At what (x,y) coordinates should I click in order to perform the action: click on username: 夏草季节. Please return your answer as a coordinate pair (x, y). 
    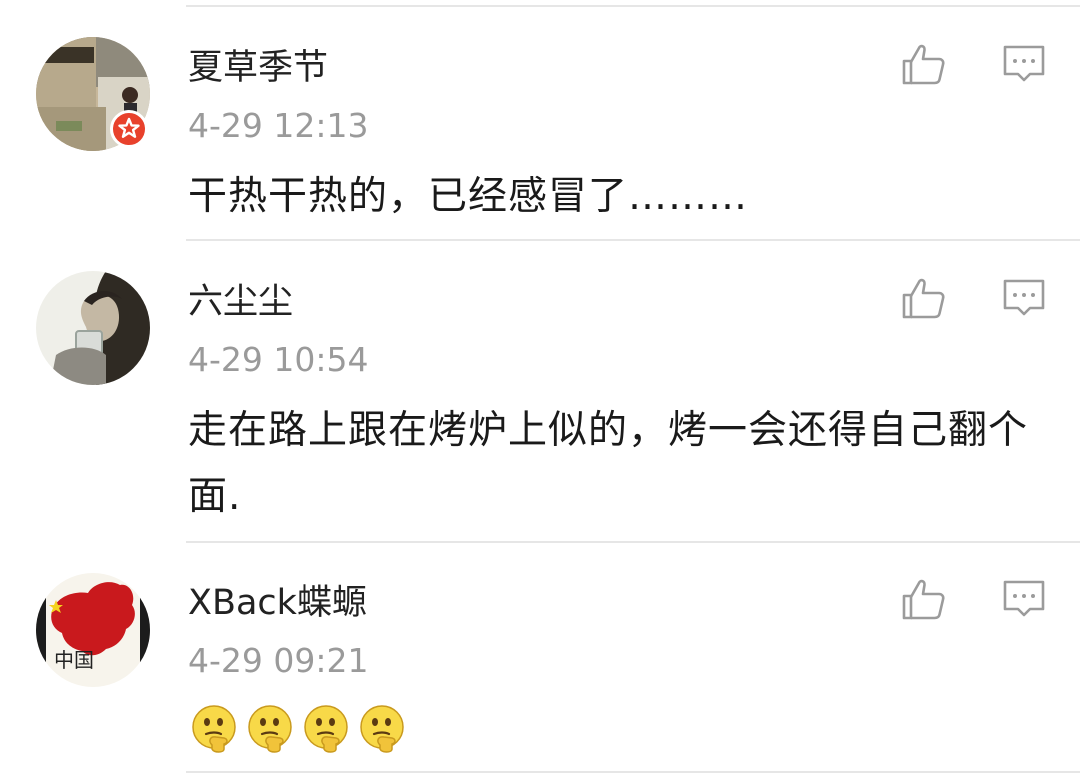
    Looking at the image, I should click on (258, 68).